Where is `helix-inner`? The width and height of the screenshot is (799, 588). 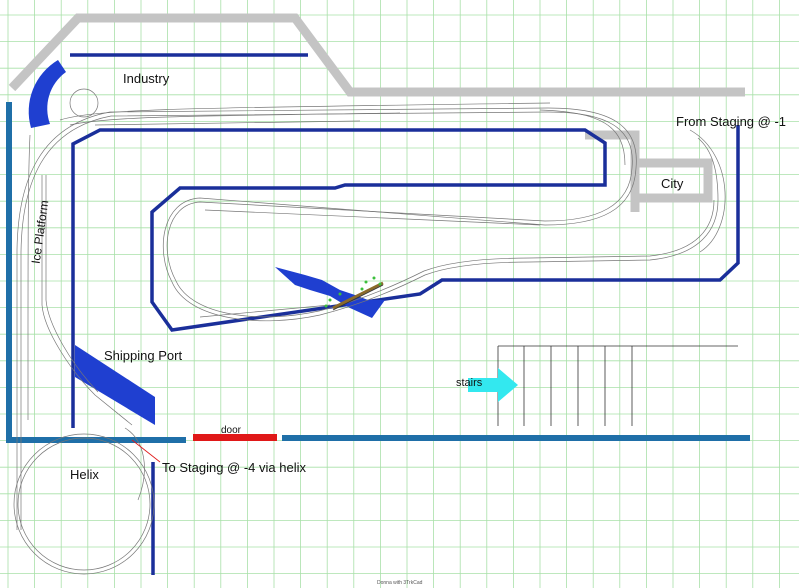
helix-inner is located at coordinates (84, 504).